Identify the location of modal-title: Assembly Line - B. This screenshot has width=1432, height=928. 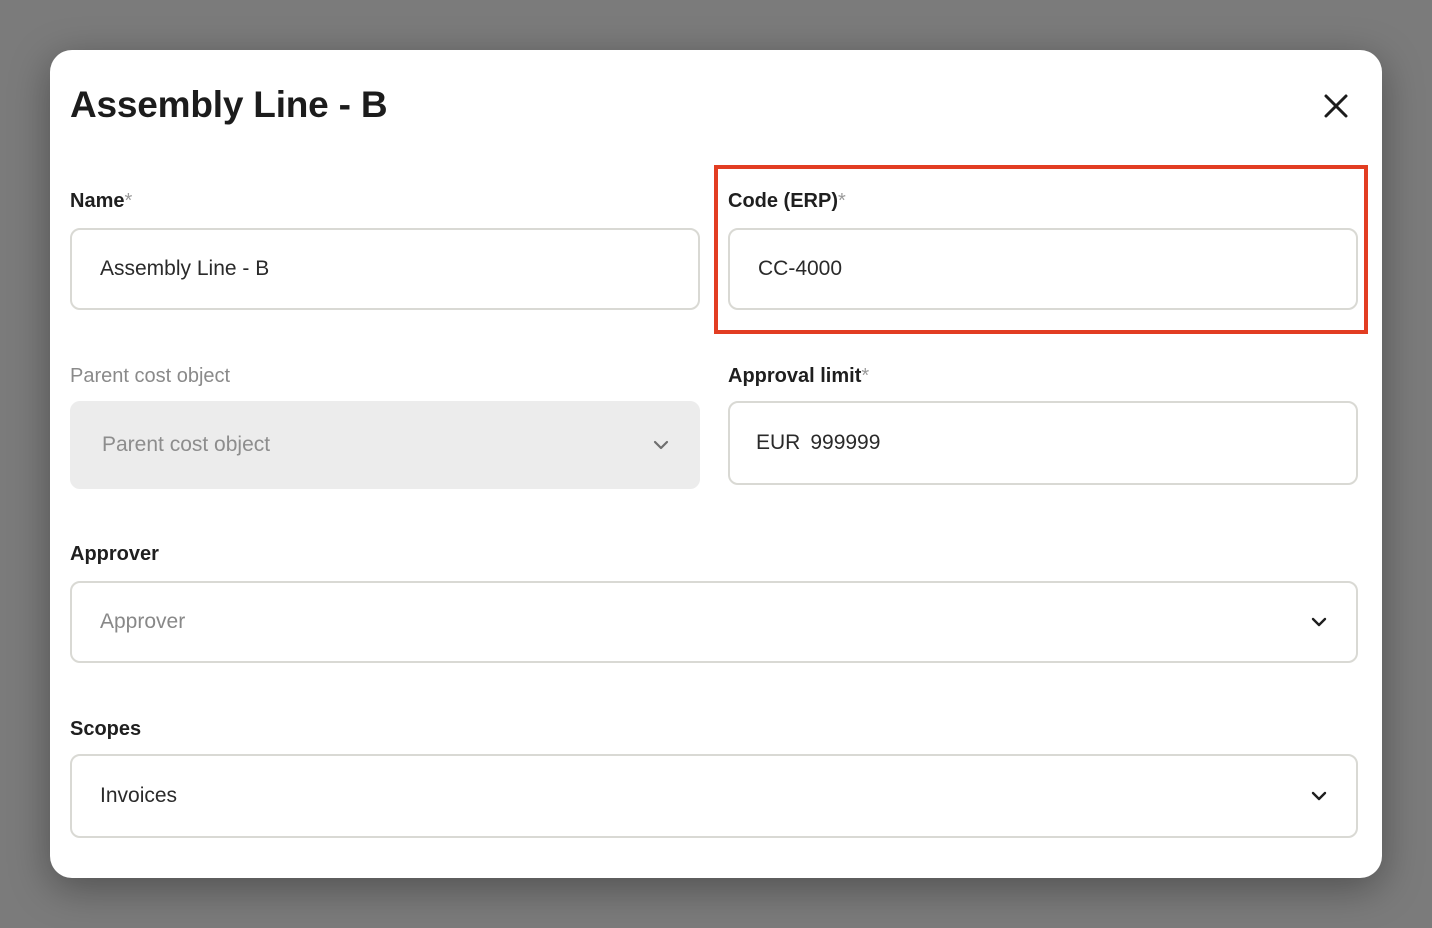
(229, 104).